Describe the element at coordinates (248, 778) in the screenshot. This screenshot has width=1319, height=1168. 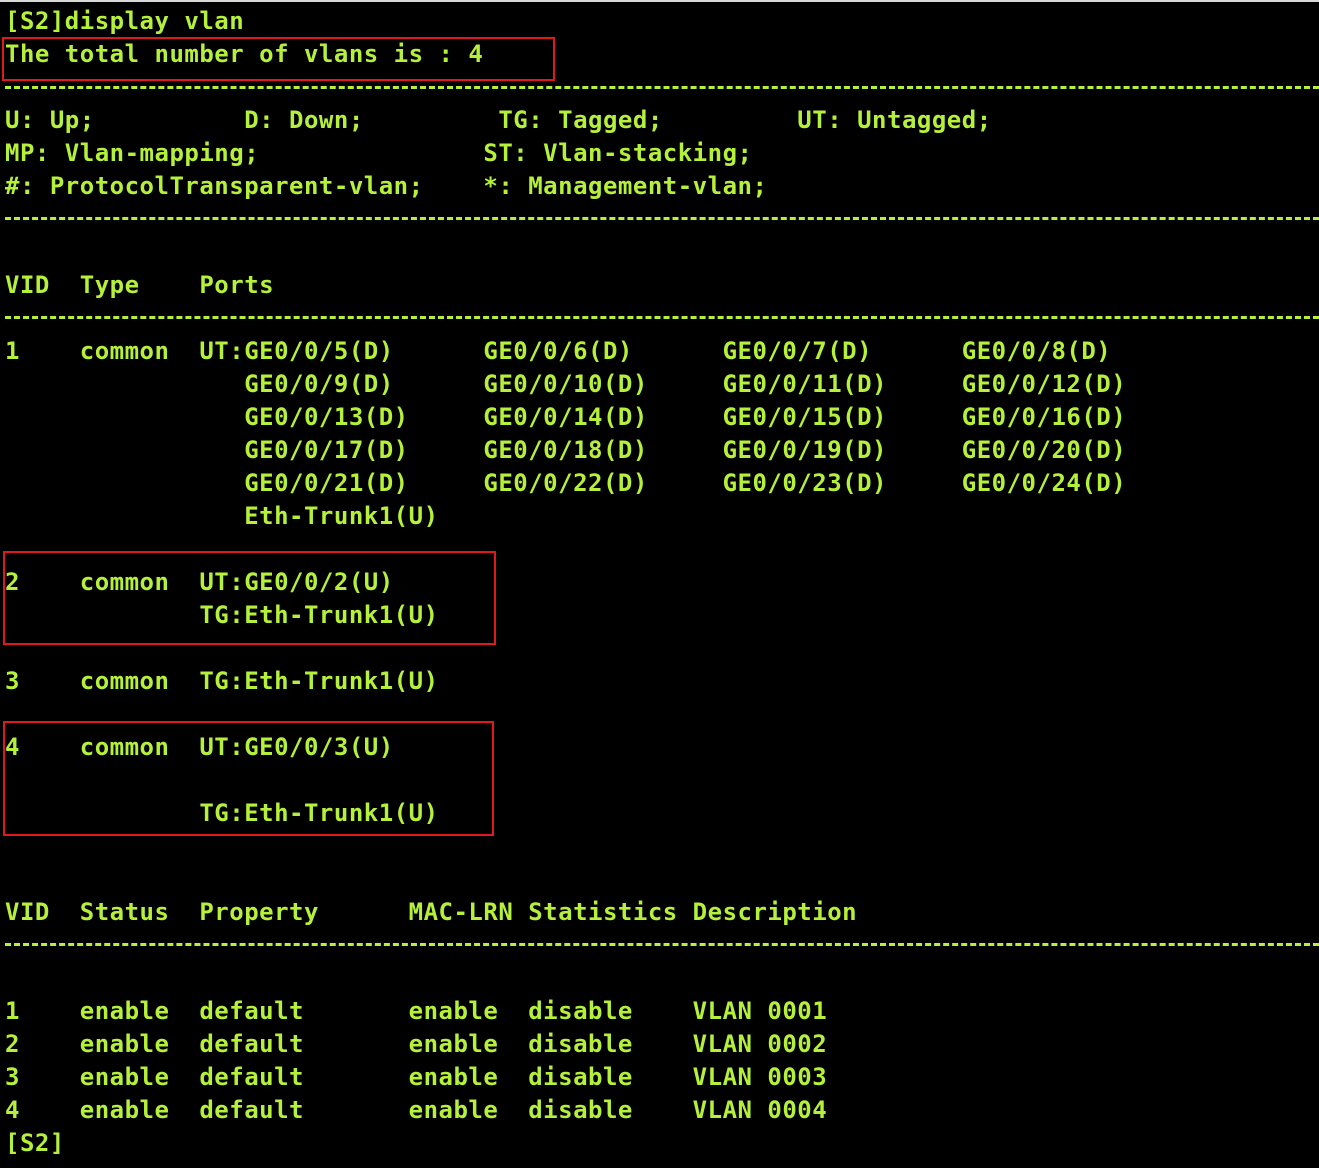
I see `highlight-box-vlan4` at that location.